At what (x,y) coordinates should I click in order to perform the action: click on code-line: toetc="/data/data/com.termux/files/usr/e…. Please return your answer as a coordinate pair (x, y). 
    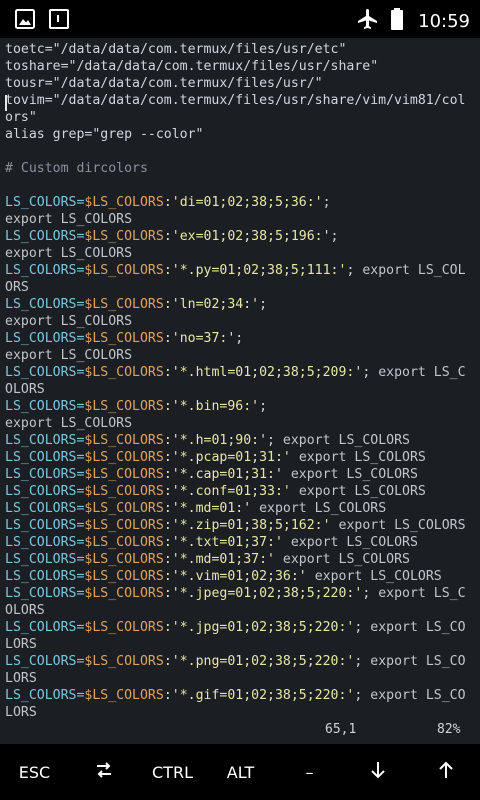
    Looking at the image, I should click on (175, 49).